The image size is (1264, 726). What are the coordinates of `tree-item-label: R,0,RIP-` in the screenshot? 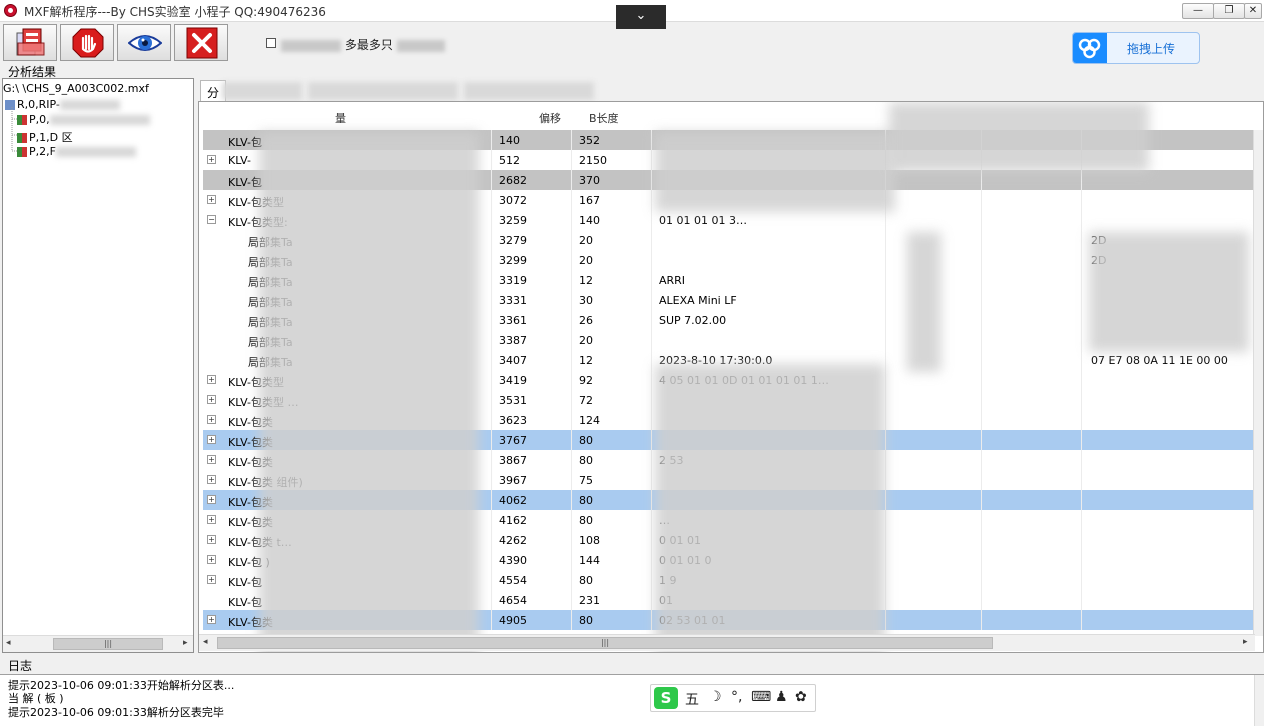 It's located at (38, 104).